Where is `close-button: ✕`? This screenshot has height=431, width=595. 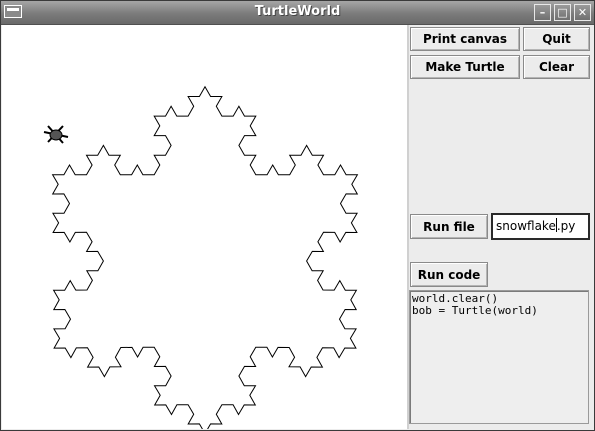
close-button: ✕ is located at coordinates (582, 12).